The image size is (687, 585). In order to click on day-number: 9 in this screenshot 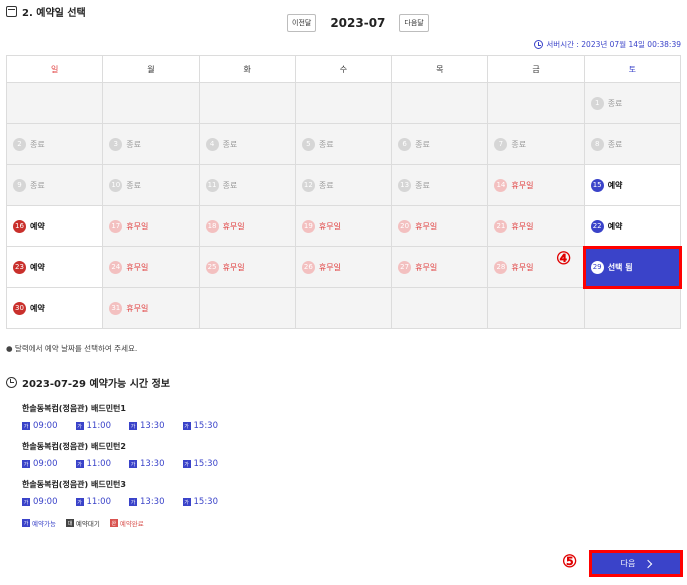, I will do `click(19, 185)`.